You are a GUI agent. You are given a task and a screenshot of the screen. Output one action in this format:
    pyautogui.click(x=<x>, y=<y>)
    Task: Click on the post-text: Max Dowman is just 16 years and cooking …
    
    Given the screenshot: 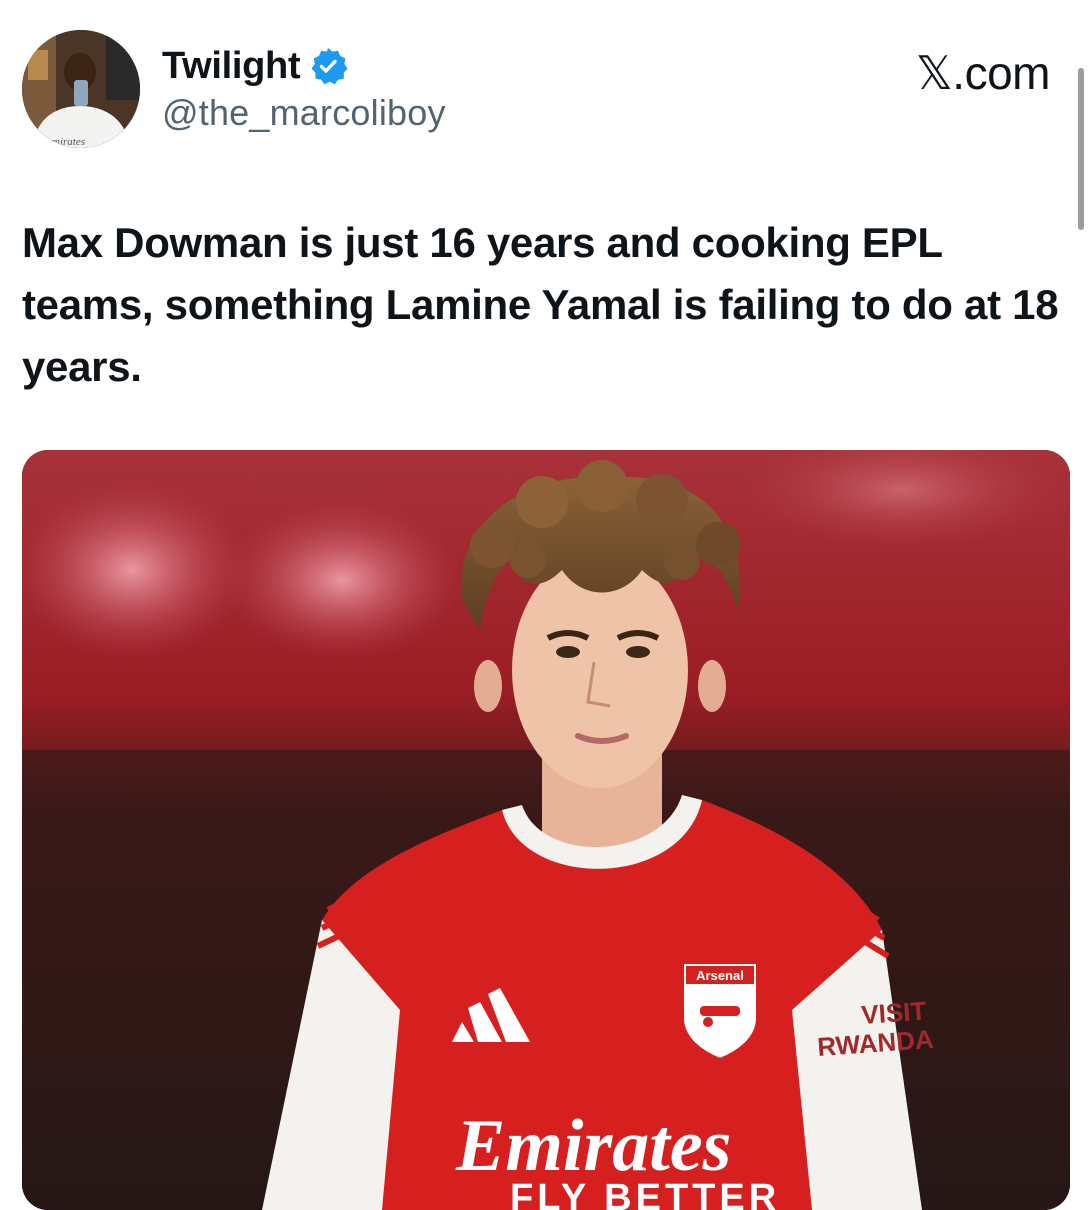 What is the action you would take?
    pyautogui.click(x=540, y=304)
    